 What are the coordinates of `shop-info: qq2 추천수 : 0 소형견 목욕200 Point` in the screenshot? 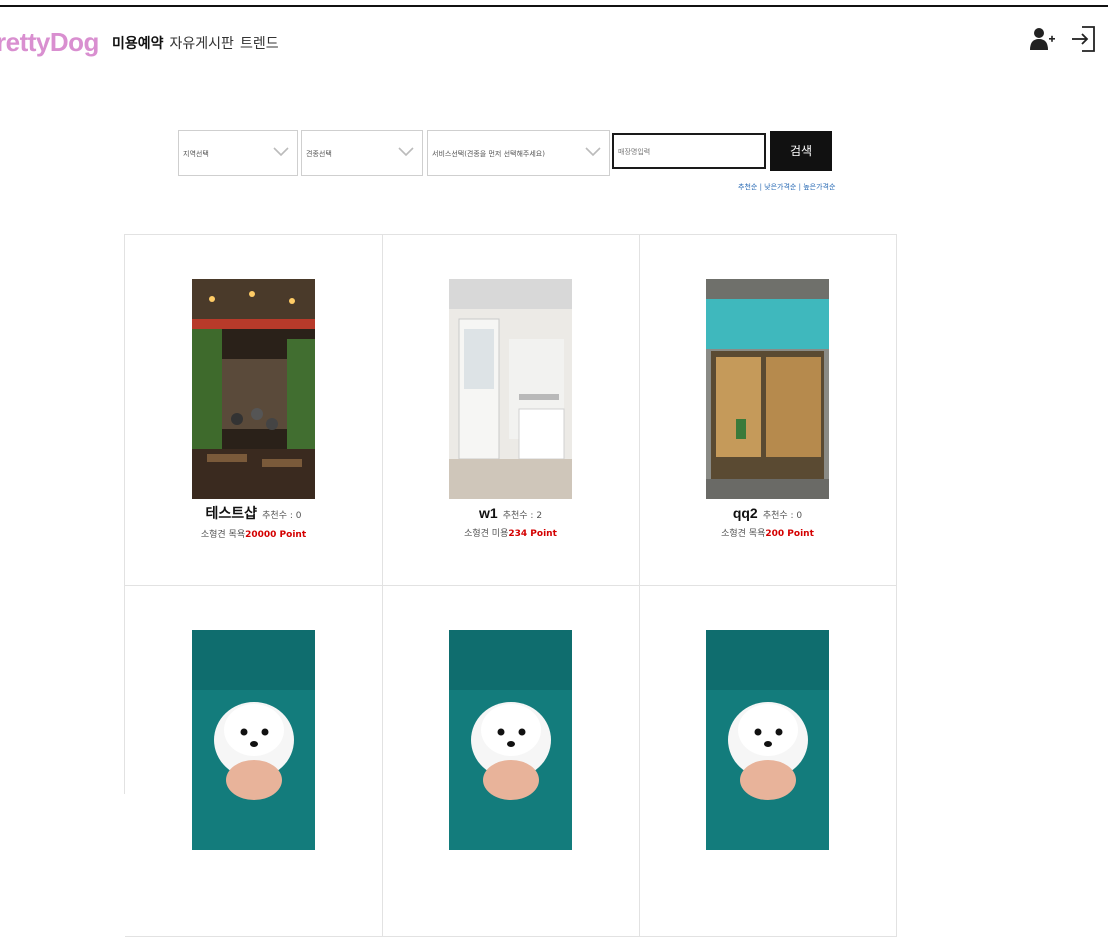 It's located at (767, 521).